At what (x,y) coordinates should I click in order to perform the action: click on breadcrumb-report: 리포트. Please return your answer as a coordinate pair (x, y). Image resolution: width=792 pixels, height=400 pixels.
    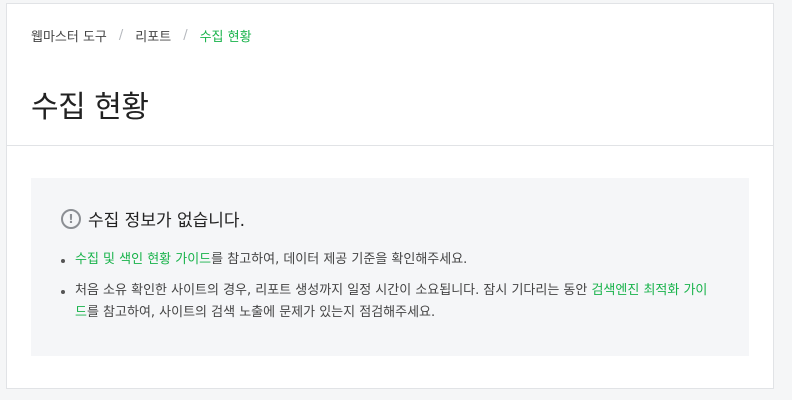
    Looking at the image, I should click on (153, 35).